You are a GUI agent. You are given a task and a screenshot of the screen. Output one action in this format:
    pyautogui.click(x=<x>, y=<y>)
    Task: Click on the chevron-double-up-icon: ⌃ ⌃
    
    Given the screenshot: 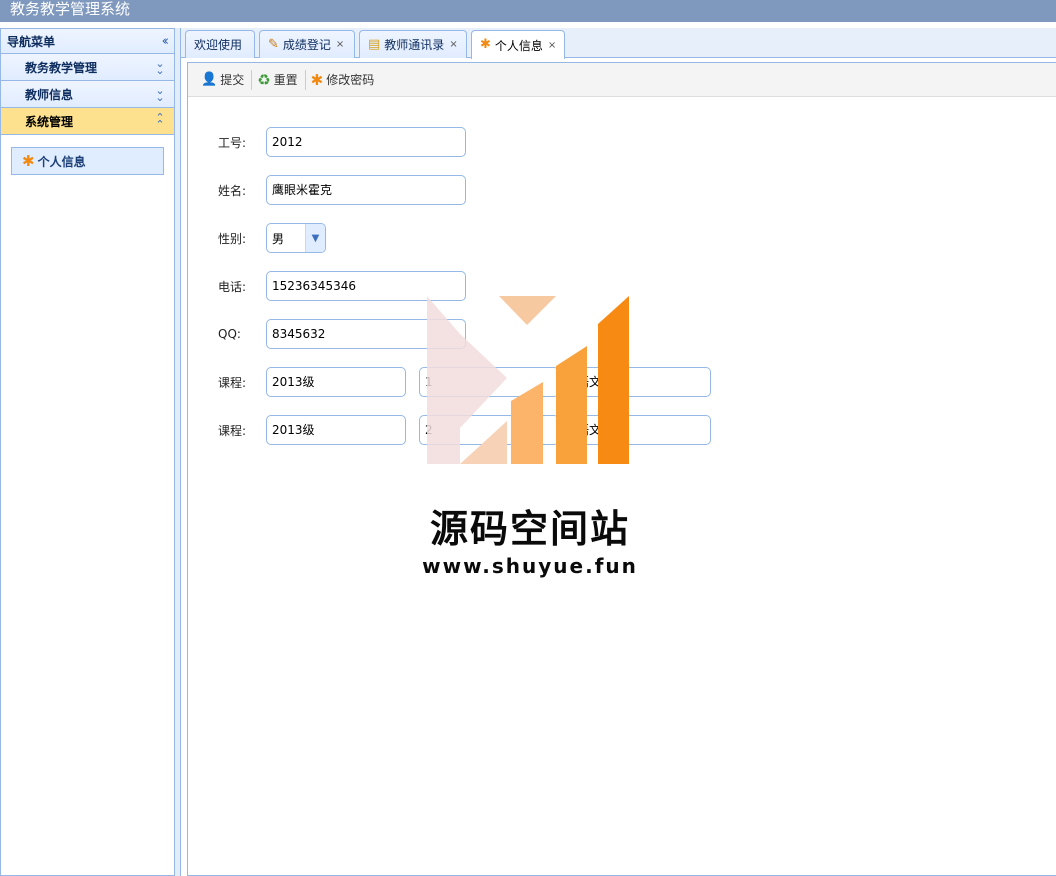 What is the action you would take?
    pyautogui.click(x=160, y=121)
    